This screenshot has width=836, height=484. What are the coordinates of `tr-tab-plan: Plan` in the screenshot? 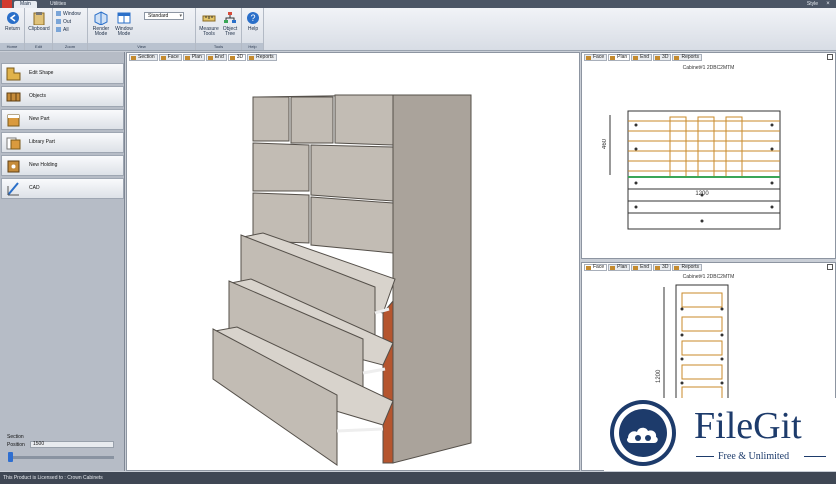 It's located at (619, 57).